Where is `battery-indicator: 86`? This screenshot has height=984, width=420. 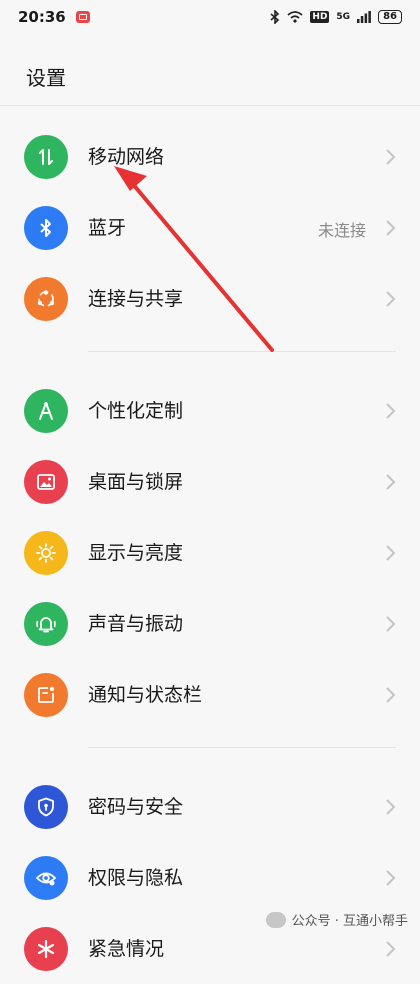 battery-indicator: 86 is located at coordinates (390, 17).